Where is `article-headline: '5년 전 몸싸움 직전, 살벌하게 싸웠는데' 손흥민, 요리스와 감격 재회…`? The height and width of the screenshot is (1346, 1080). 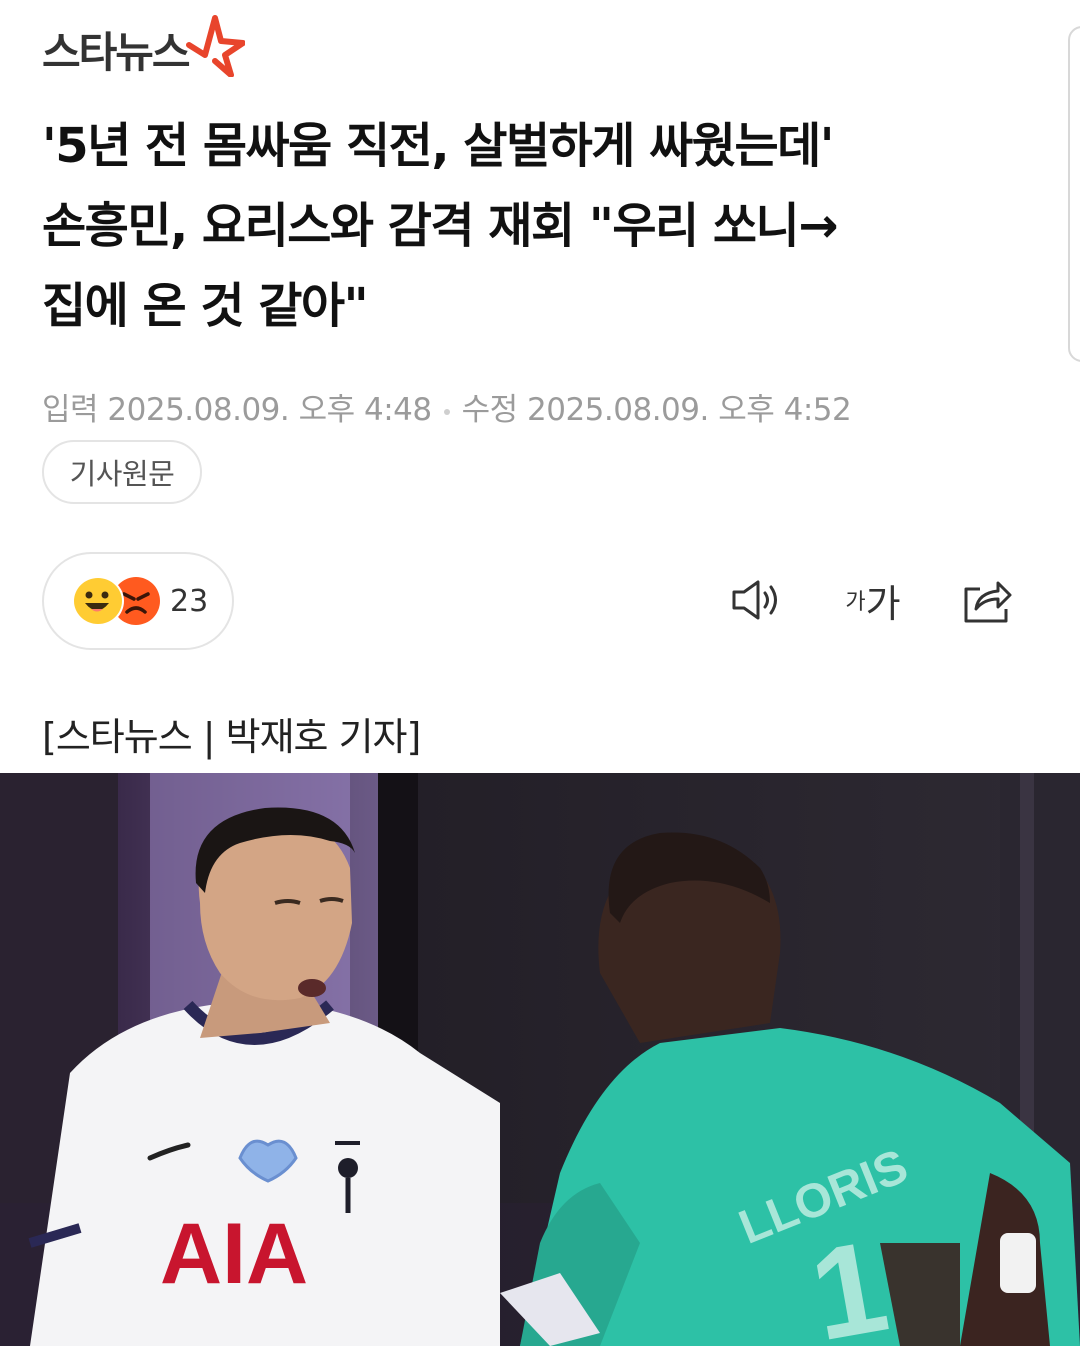 article-headline: '5년 전 몸싸움 직전, 살벌하게 싸웠는데' 손흥민, 요리스와 감격 재회… is located at coordinates (440, 226).